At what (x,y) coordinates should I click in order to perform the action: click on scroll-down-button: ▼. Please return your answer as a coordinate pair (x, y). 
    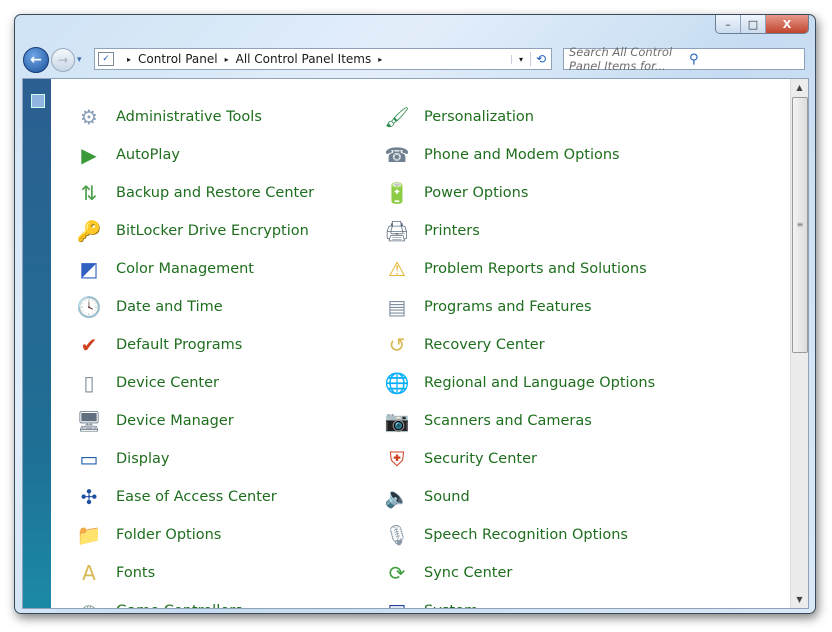
    Looking at the image, I should click on (799, 599).